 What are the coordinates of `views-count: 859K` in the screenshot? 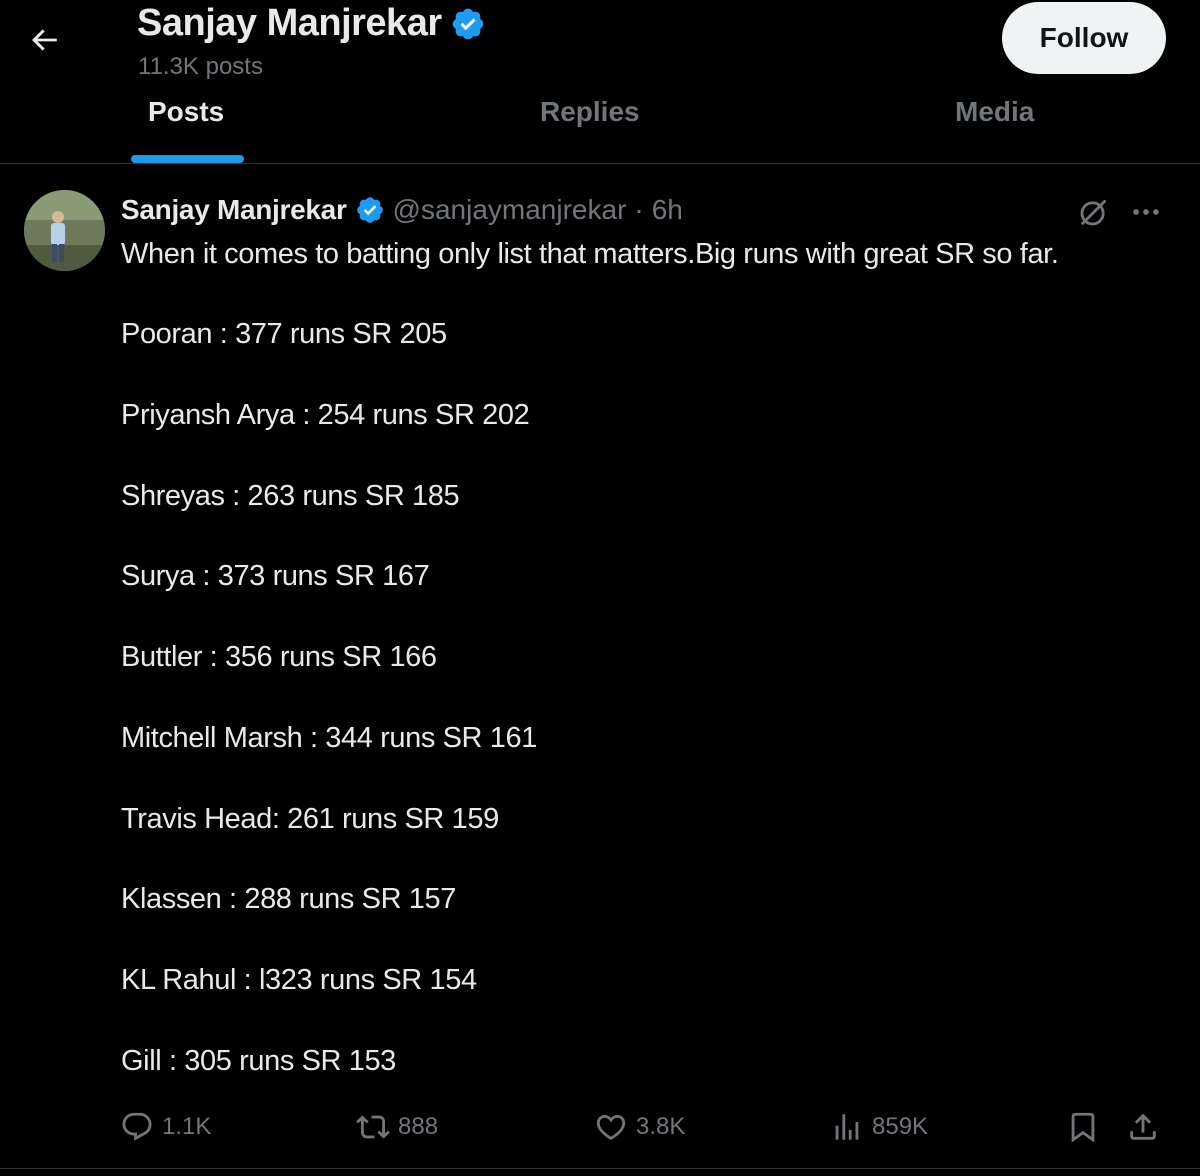 It's located at (900, 1126).